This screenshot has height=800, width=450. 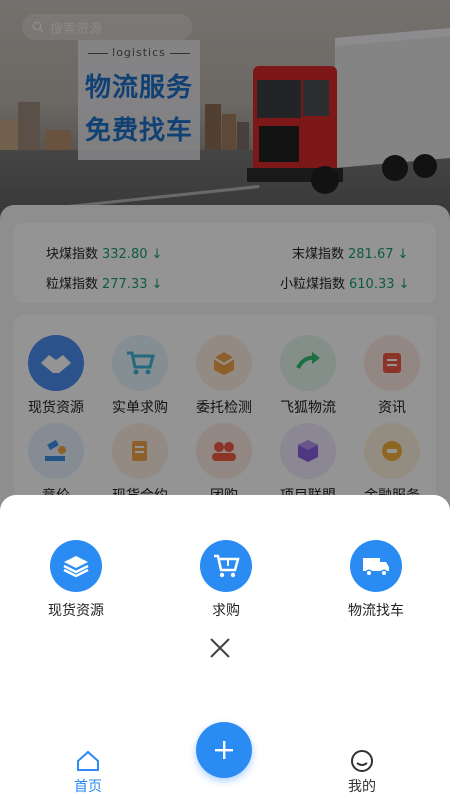 I want to click on add-button, so click(x=224, y=750).